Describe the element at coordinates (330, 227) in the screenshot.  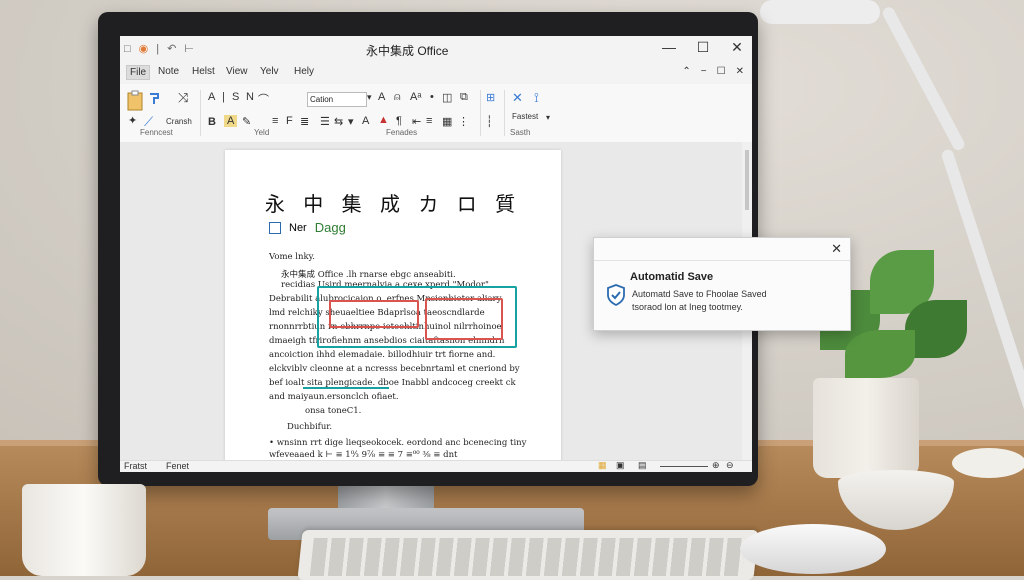
I see `subtitle-b: Dagg` at that location.